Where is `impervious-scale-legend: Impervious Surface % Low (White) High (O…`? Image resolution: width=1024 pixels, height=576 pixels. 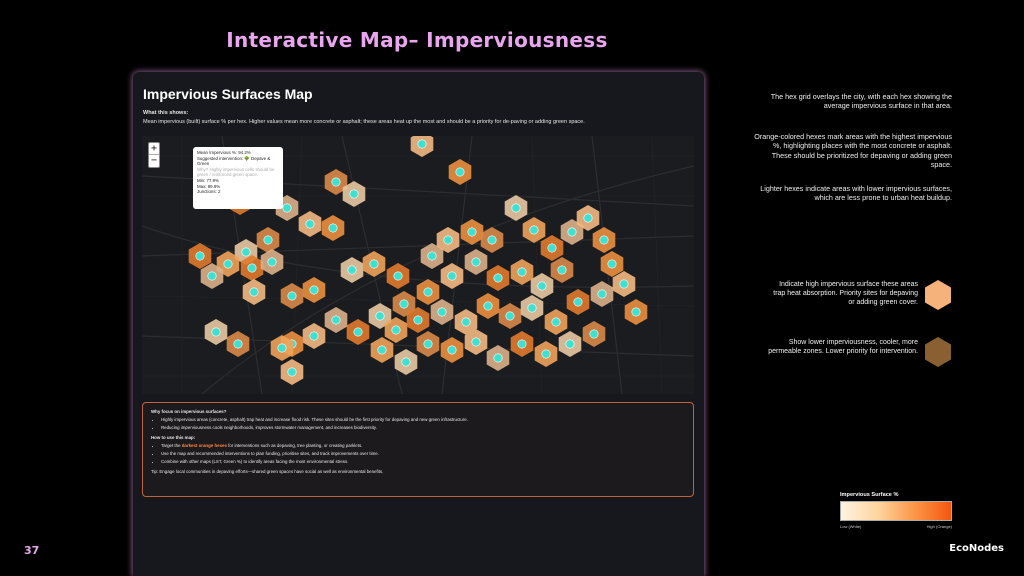 impervious-scale-legend: Impervious Surface % Low (White) High (O… is located at coordinates (896, 510).